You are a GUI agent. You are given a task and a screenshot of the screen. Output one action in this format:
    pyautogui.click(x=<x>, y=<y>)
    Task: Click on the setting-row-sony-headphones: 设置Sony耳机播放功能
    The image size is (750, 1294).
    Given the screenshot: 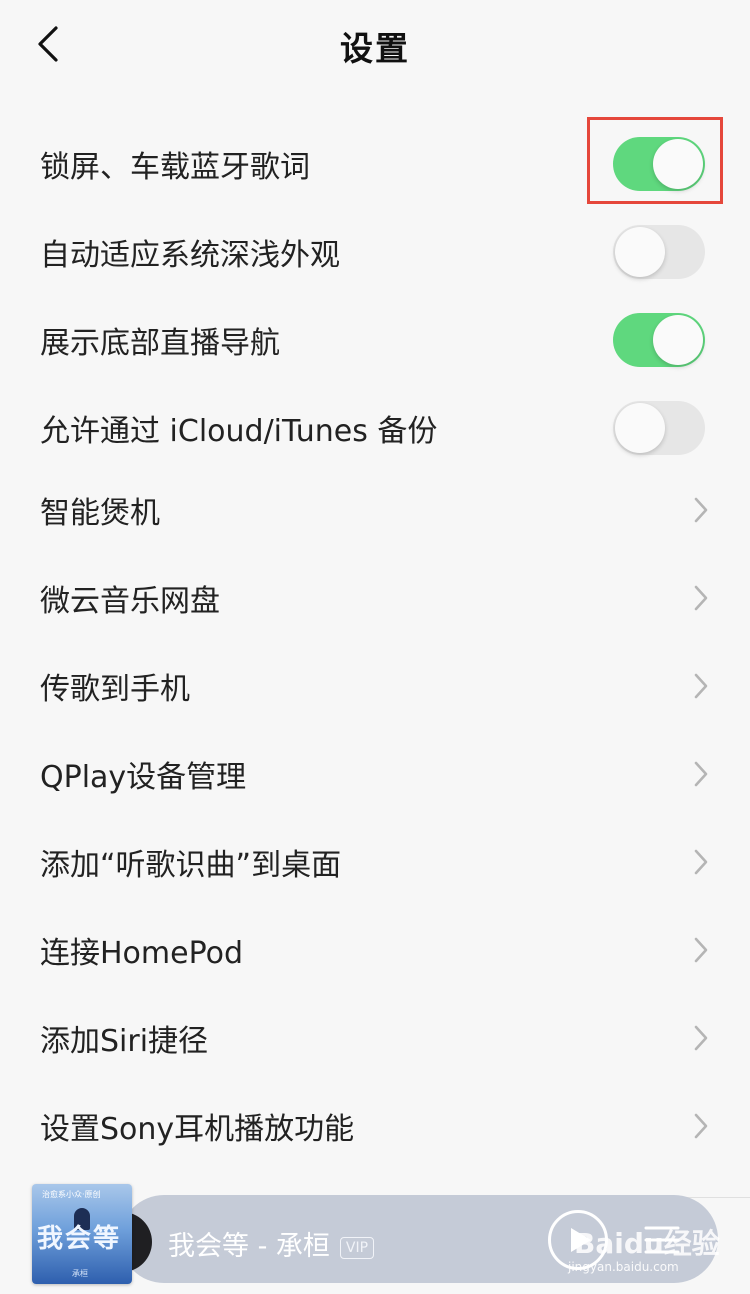 What is the action you would take?
    pyautogui.click(x=375, y=1126)
    